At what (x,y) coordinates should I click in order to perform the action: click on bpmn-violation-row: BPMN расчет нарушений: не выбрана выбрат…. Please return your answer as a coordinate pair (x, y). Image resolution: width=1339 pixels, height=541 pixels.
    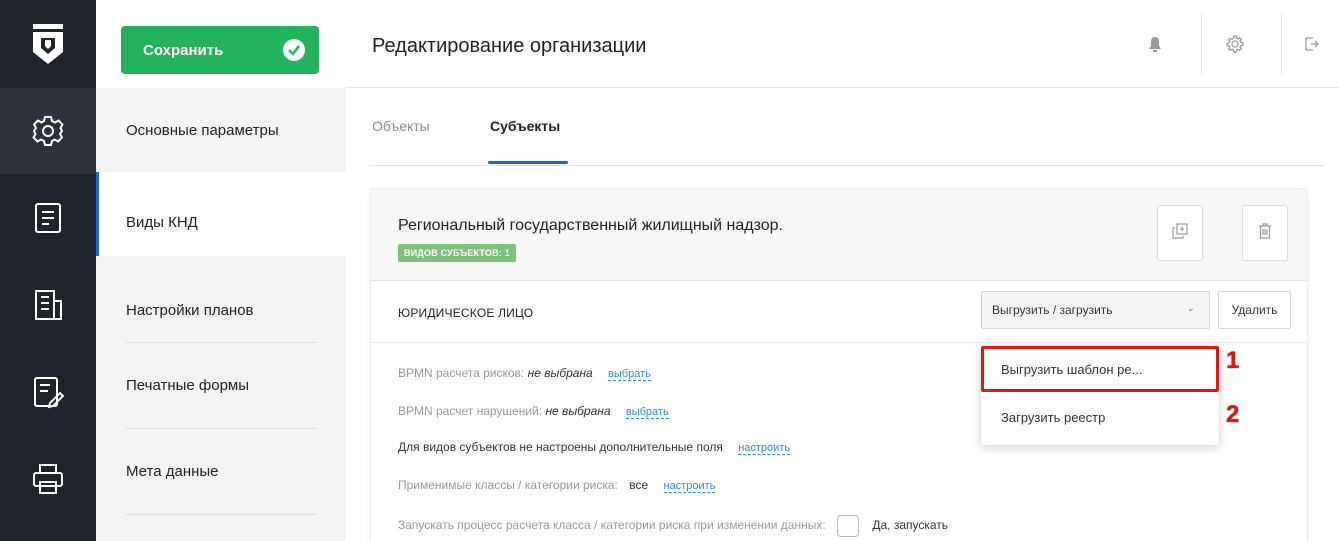
    Looking at the image, I should click on (533, 411).